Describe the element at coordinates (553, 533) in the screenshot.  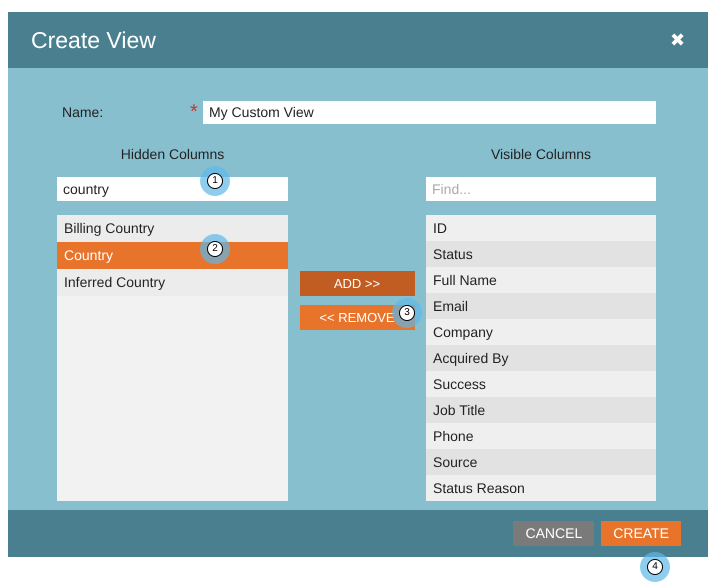
I see `cancel-button: CANCEL` at that location.